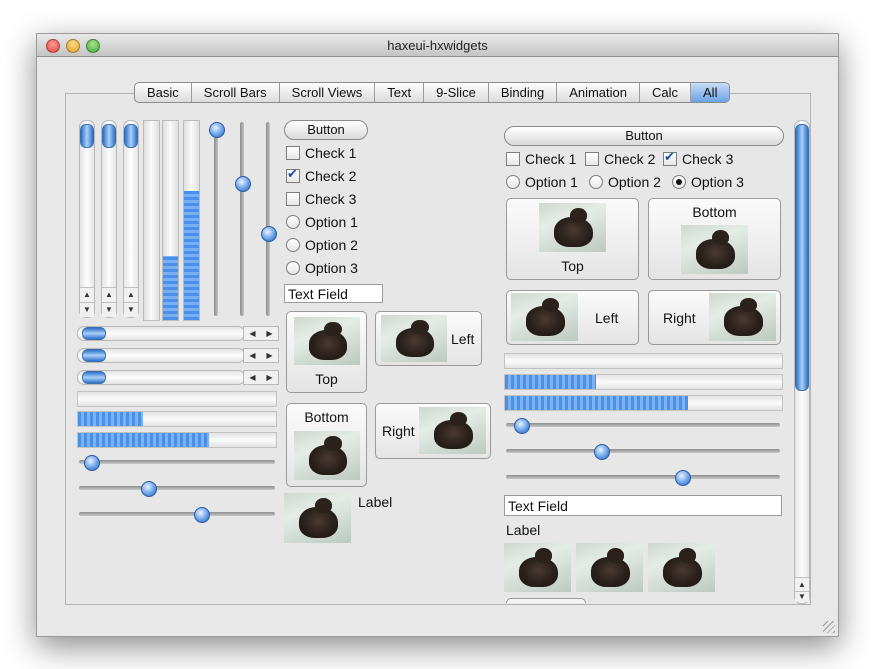 The image size is (871, 669). I want to click on tab-calc: Calc, so click(666, 92).